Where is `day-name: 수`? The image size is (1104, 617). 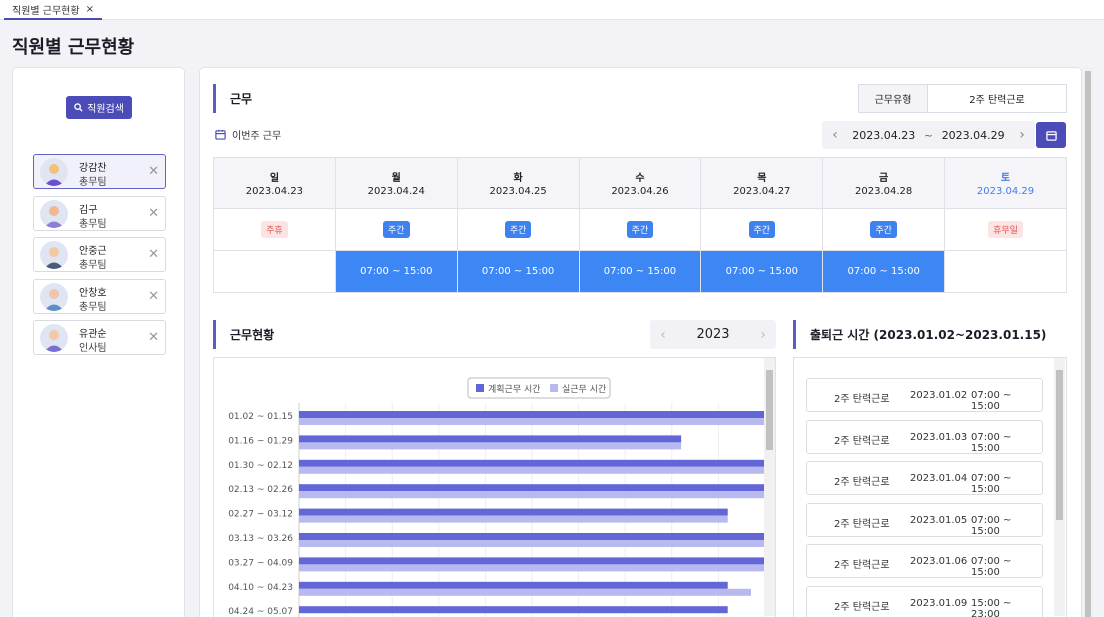 day-name: 수 is located at coordinates (640, 178).